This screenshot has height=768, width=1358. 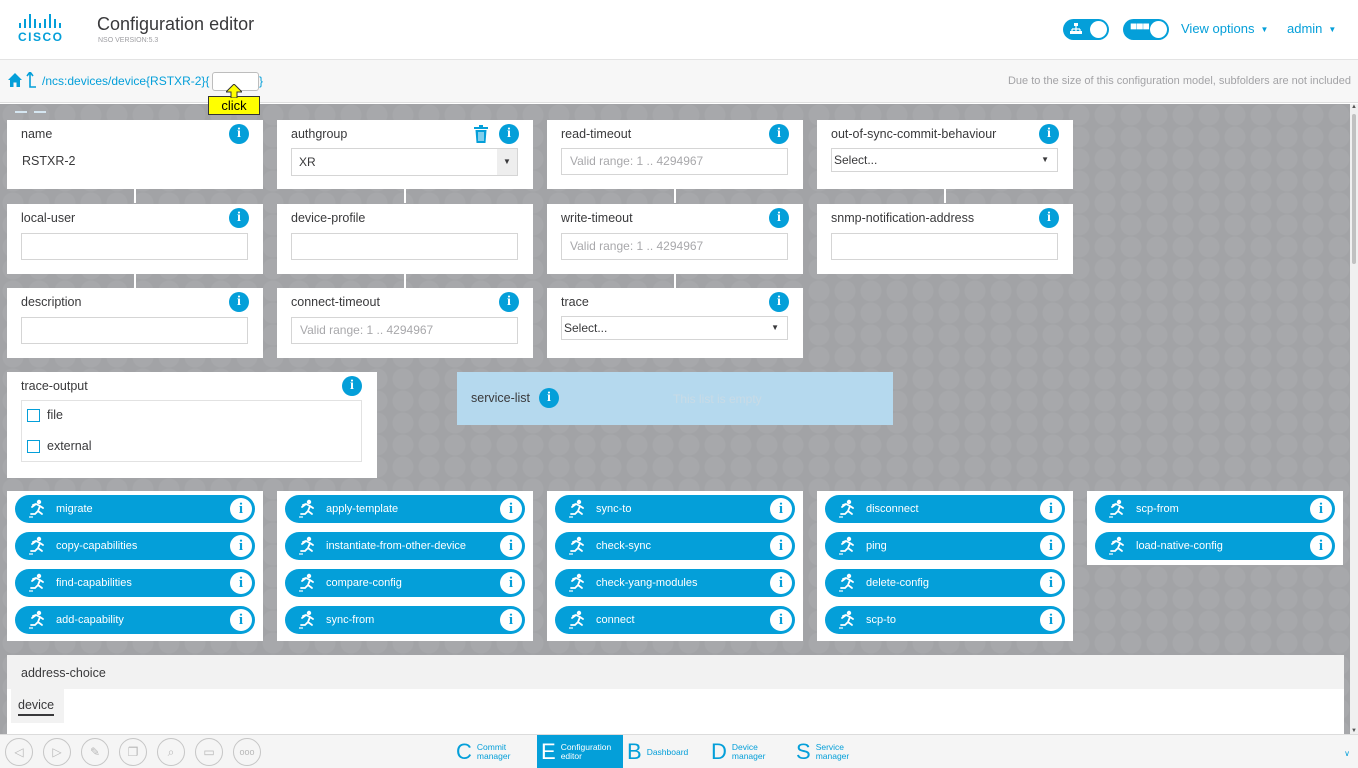 What do you see at coordinates (171, 752) in the screenshot?
I see `search-icon: ⌕` at bounding box center [171, 752].